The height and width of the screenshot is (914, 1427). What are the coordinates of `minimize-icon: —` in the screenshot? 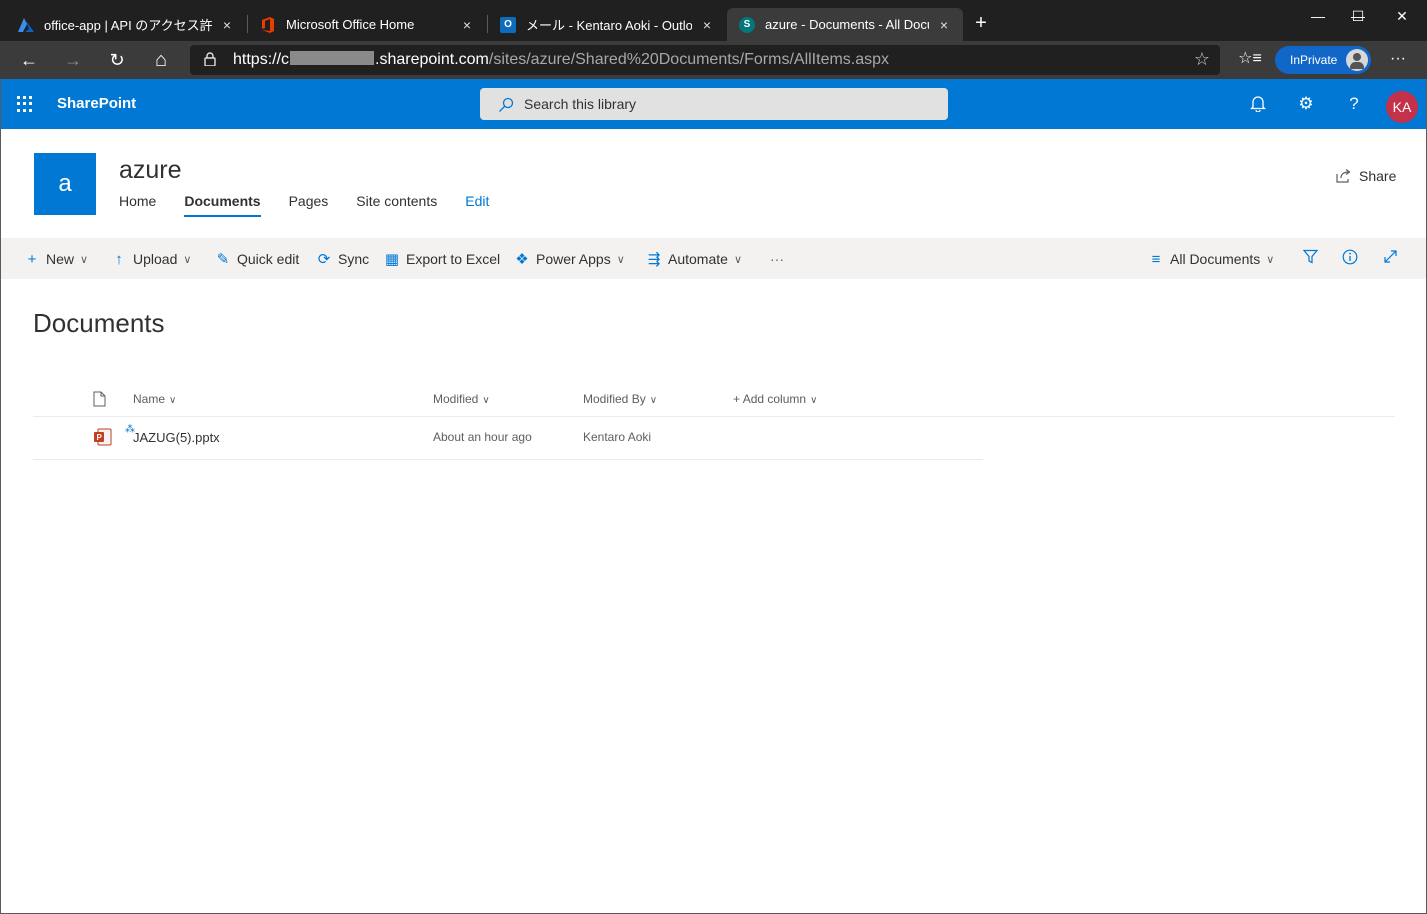 It's located at (1318, 16).